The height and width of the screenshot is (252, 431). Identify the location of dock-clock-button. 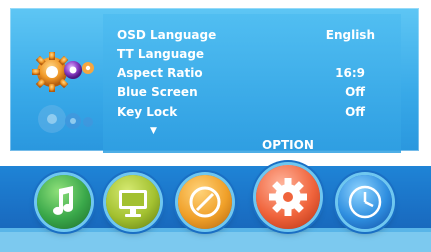
(365, 202).